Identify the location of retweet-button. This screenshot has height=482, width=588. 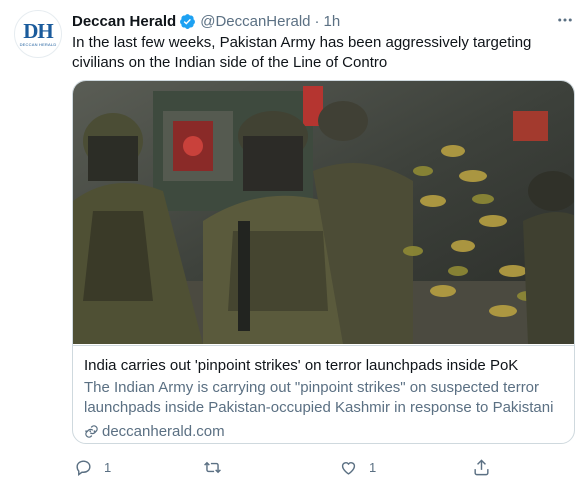
(218, 467).